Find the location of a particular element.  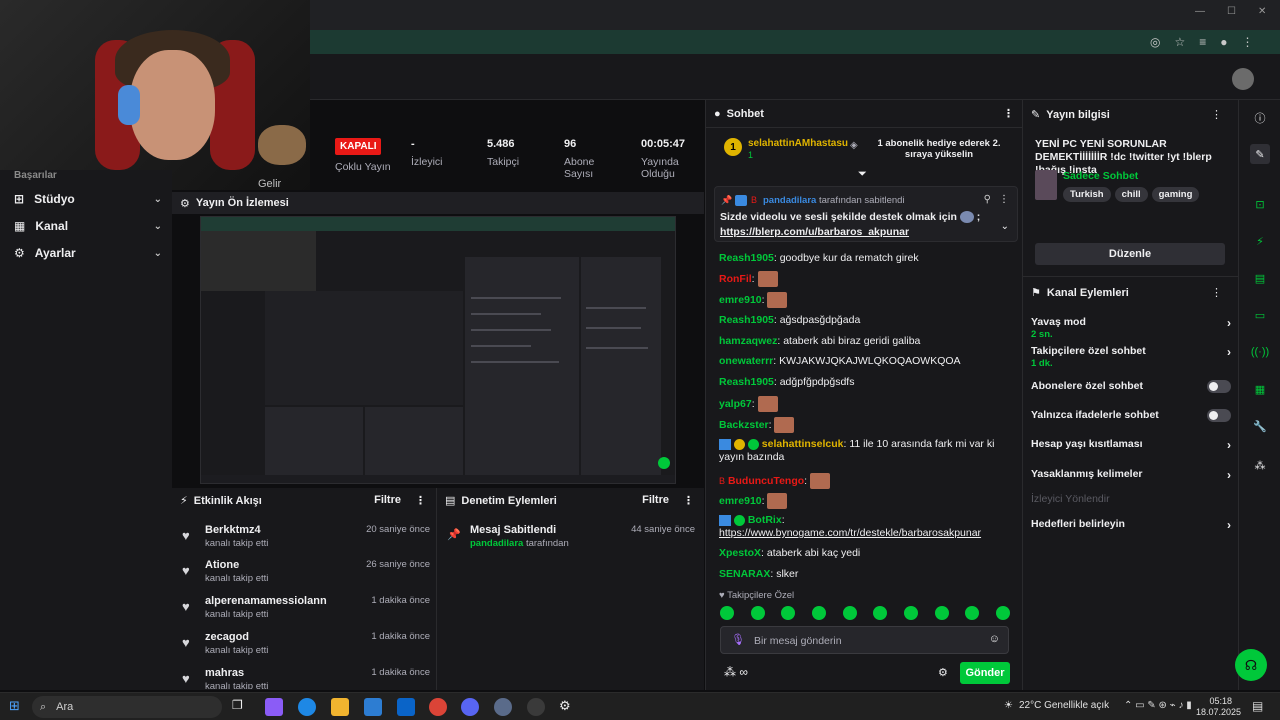

emoji-icon: ☺ is located at coordinates (994, 639).